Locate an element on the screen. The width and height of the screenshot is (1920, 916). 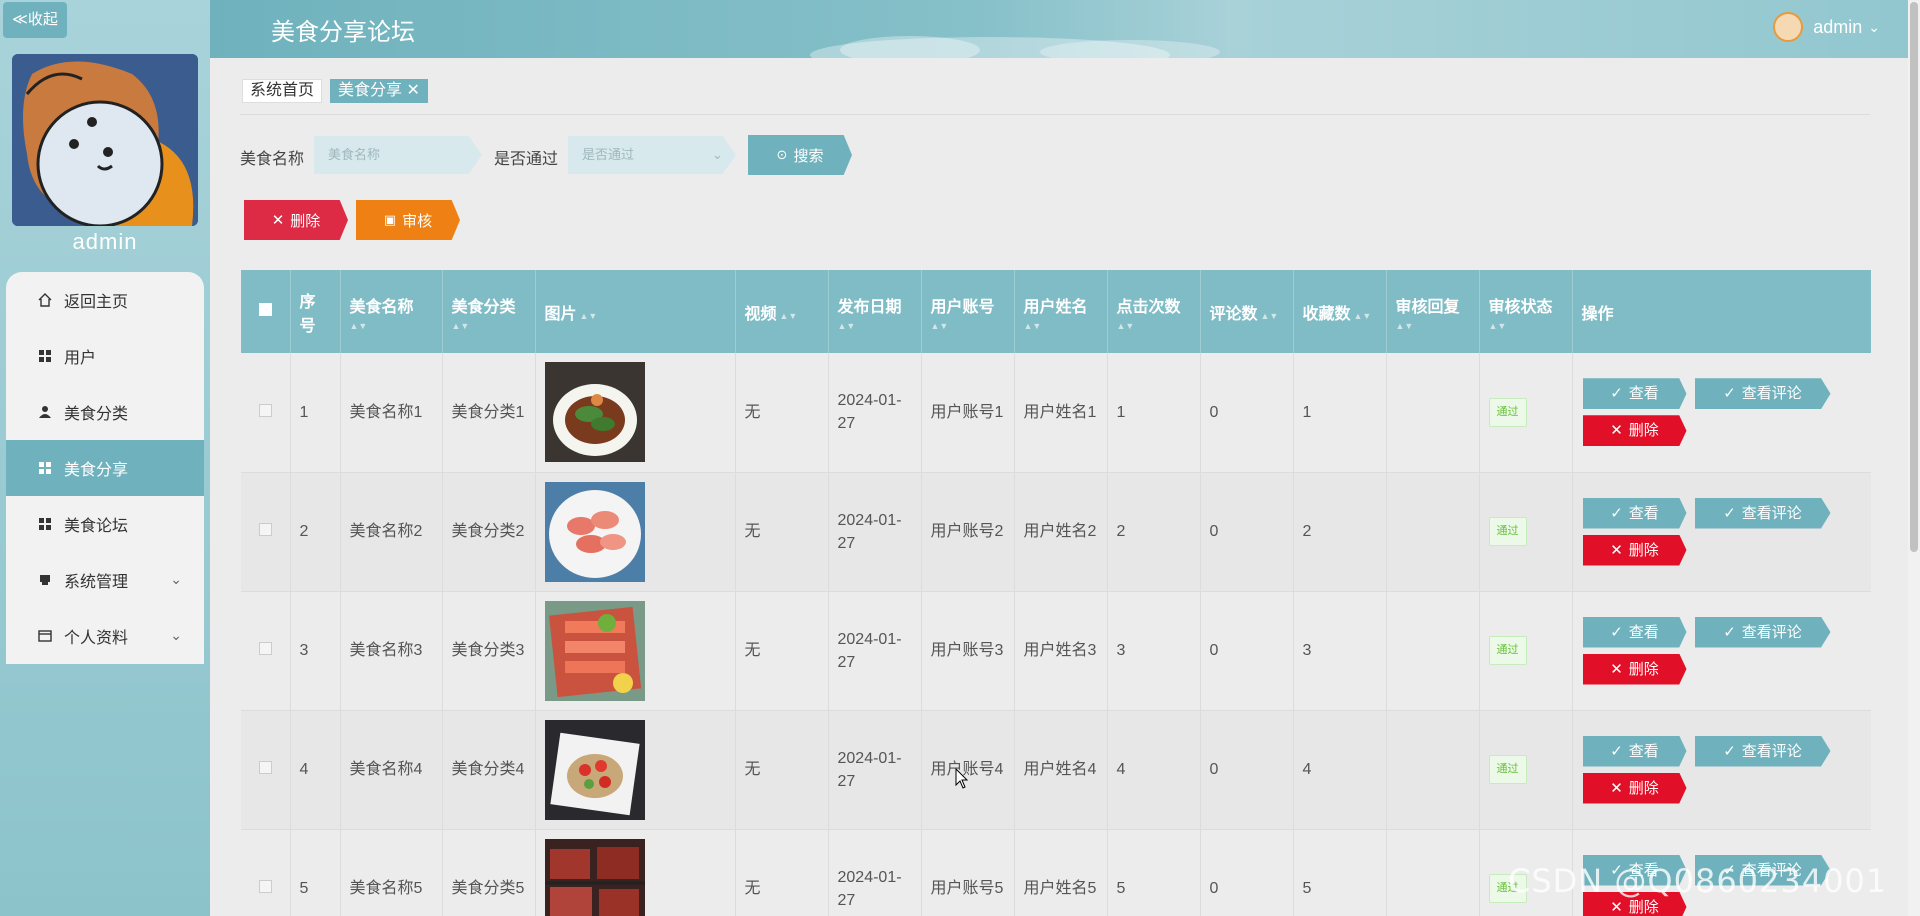
food-name-label: 美食名称 is located at coordinates (272, 159).